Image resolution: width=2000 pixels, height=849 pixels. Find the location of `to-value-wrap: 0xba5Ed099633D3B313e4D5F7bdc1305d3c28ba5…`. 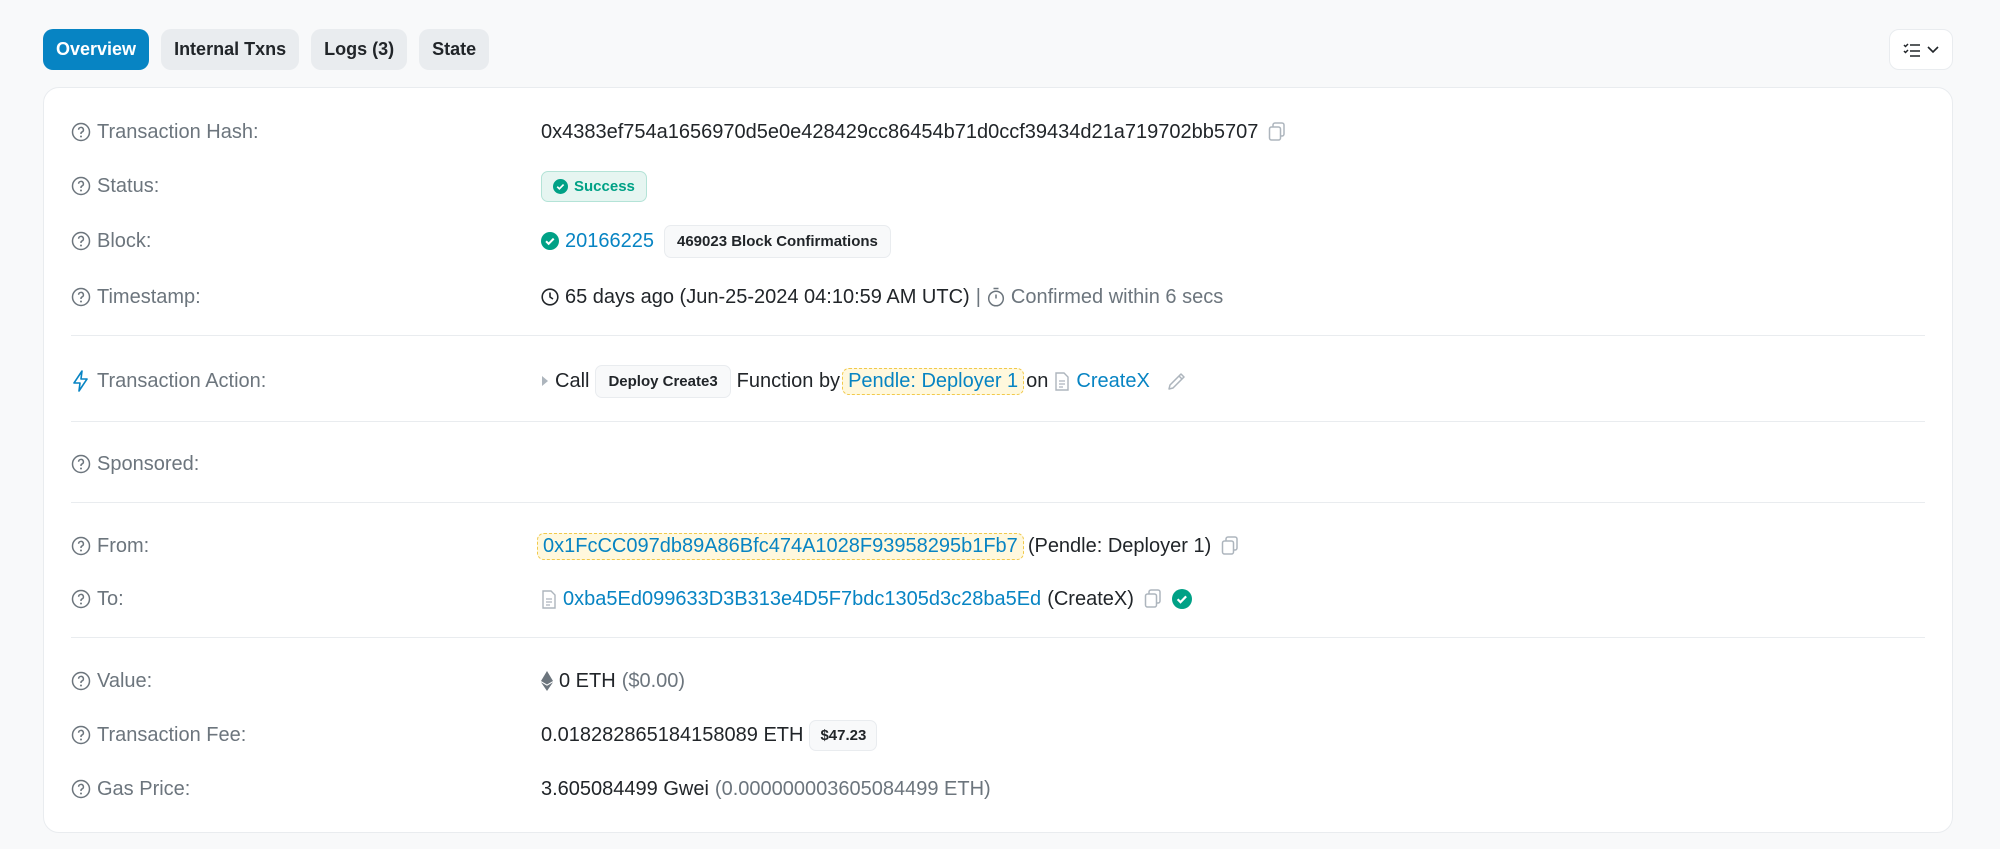

to-value-wrap: 0xba5Ed099633D3B313e4D5F7bdc1305d3c28ba5… is located at coordinates (866, 599).